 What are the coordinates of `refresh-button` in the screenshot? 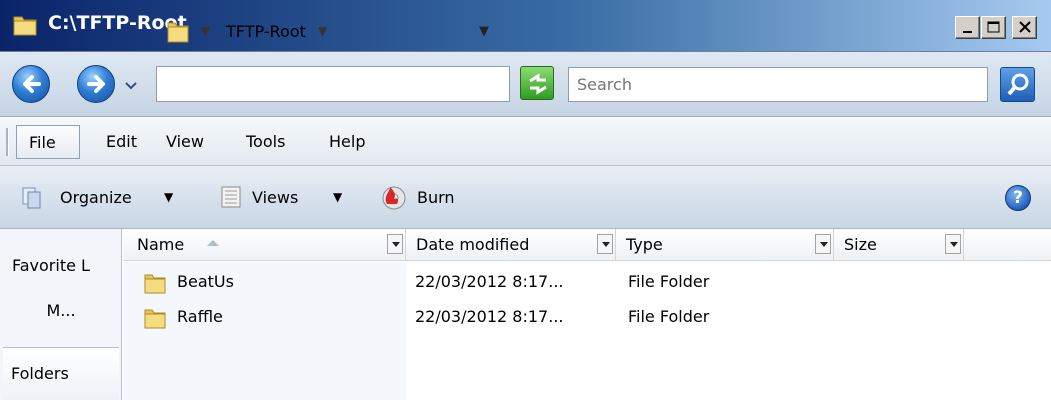 It's located at (537, 83).